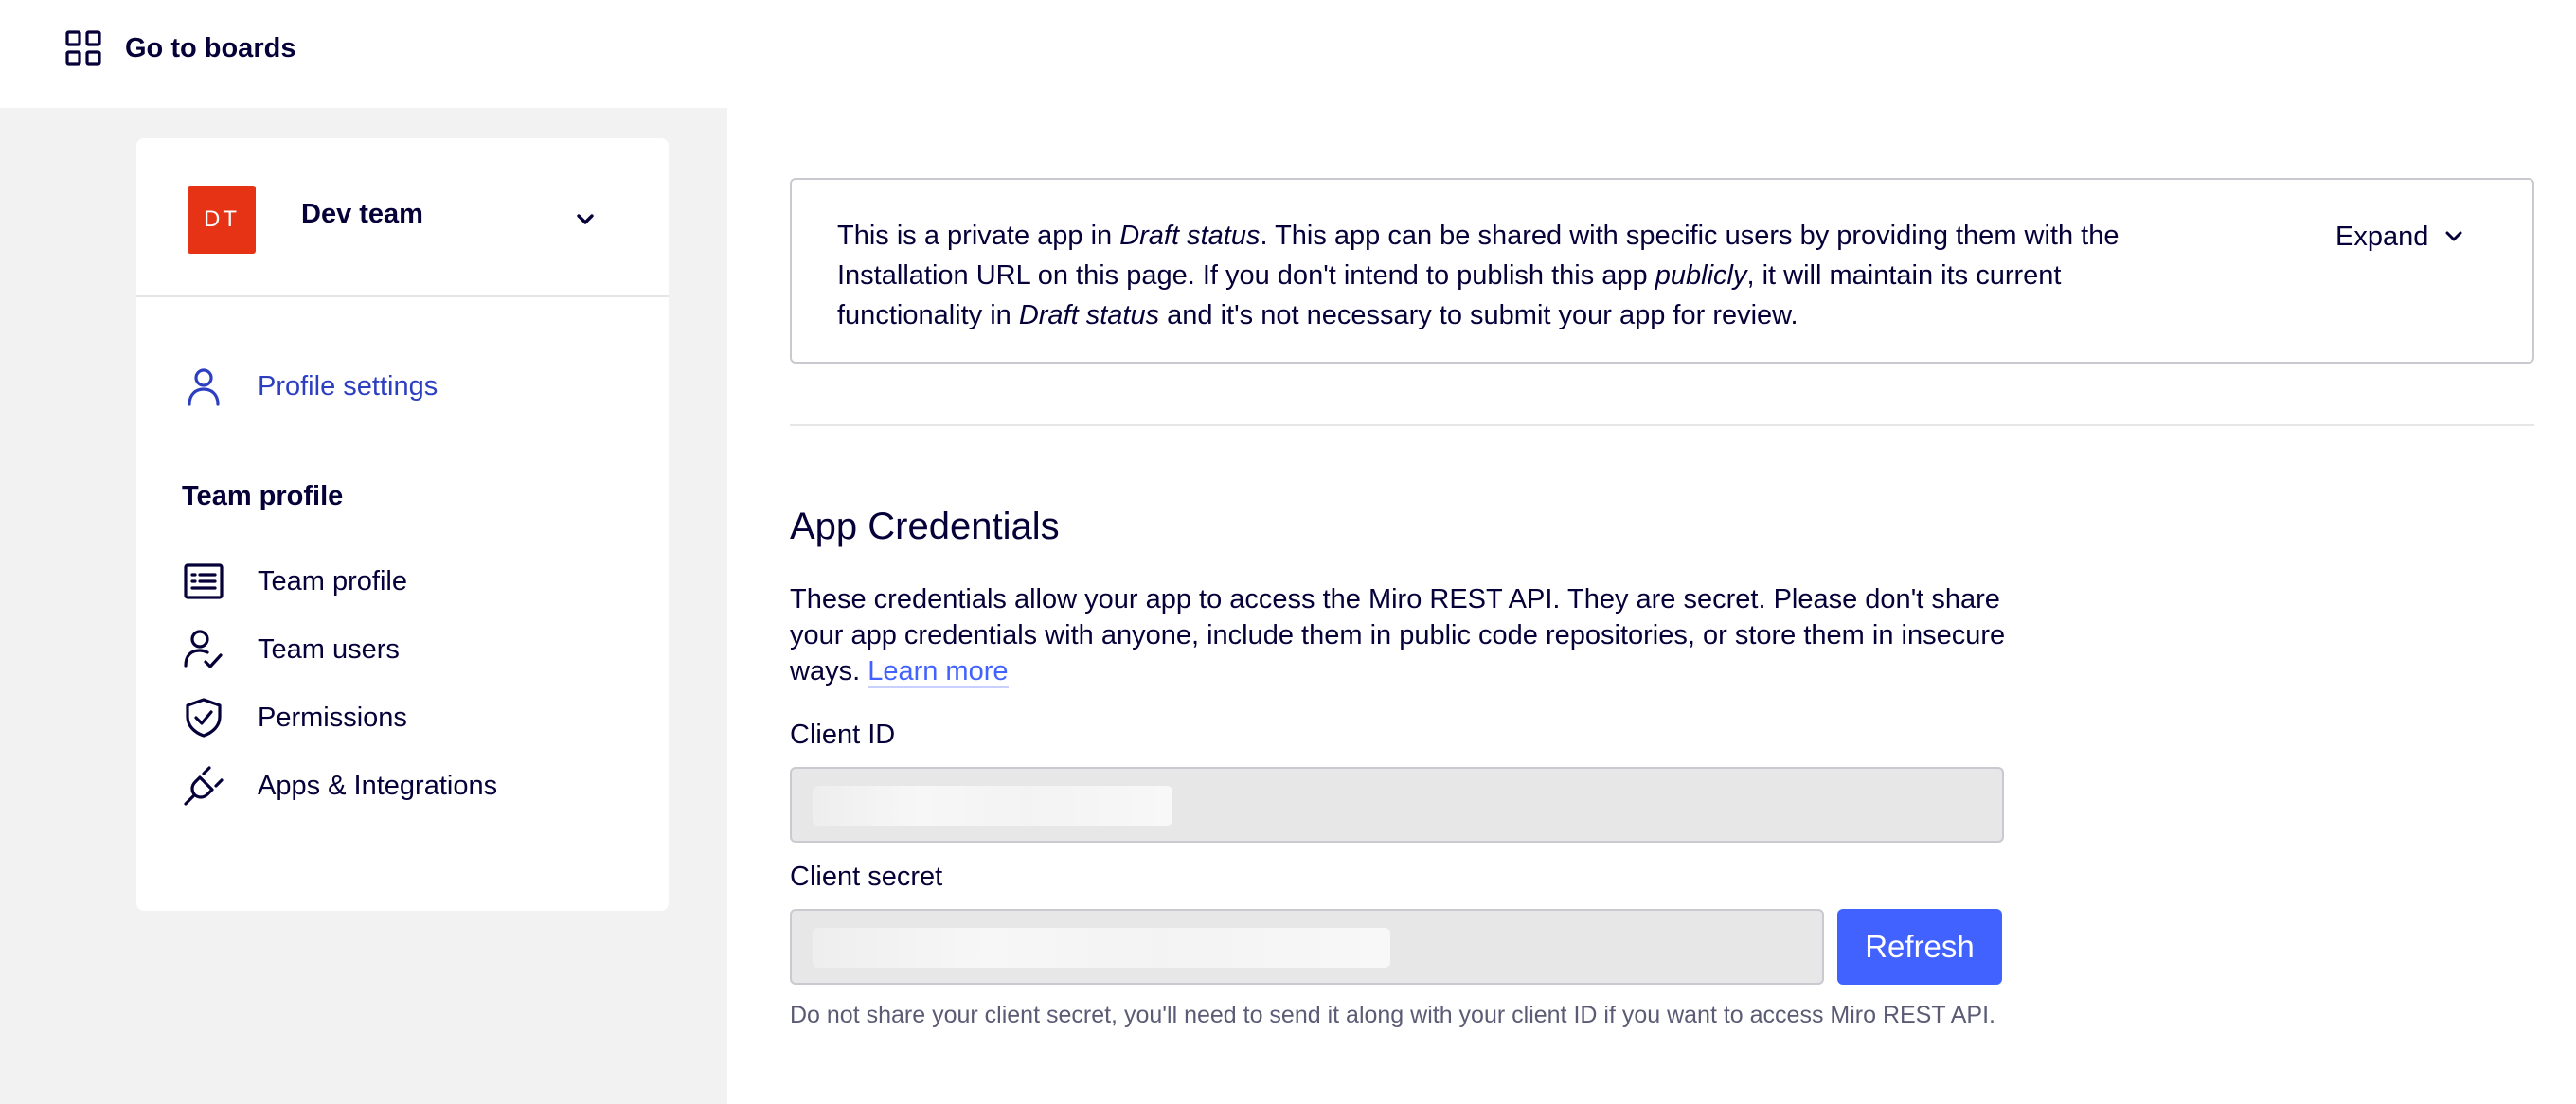 The image size is (2576, 1104). What do you see at coordinates (978, 236) in the screenshot?
I see `notice-text-segment: This is a private app in` at bounding box center [978, 236].